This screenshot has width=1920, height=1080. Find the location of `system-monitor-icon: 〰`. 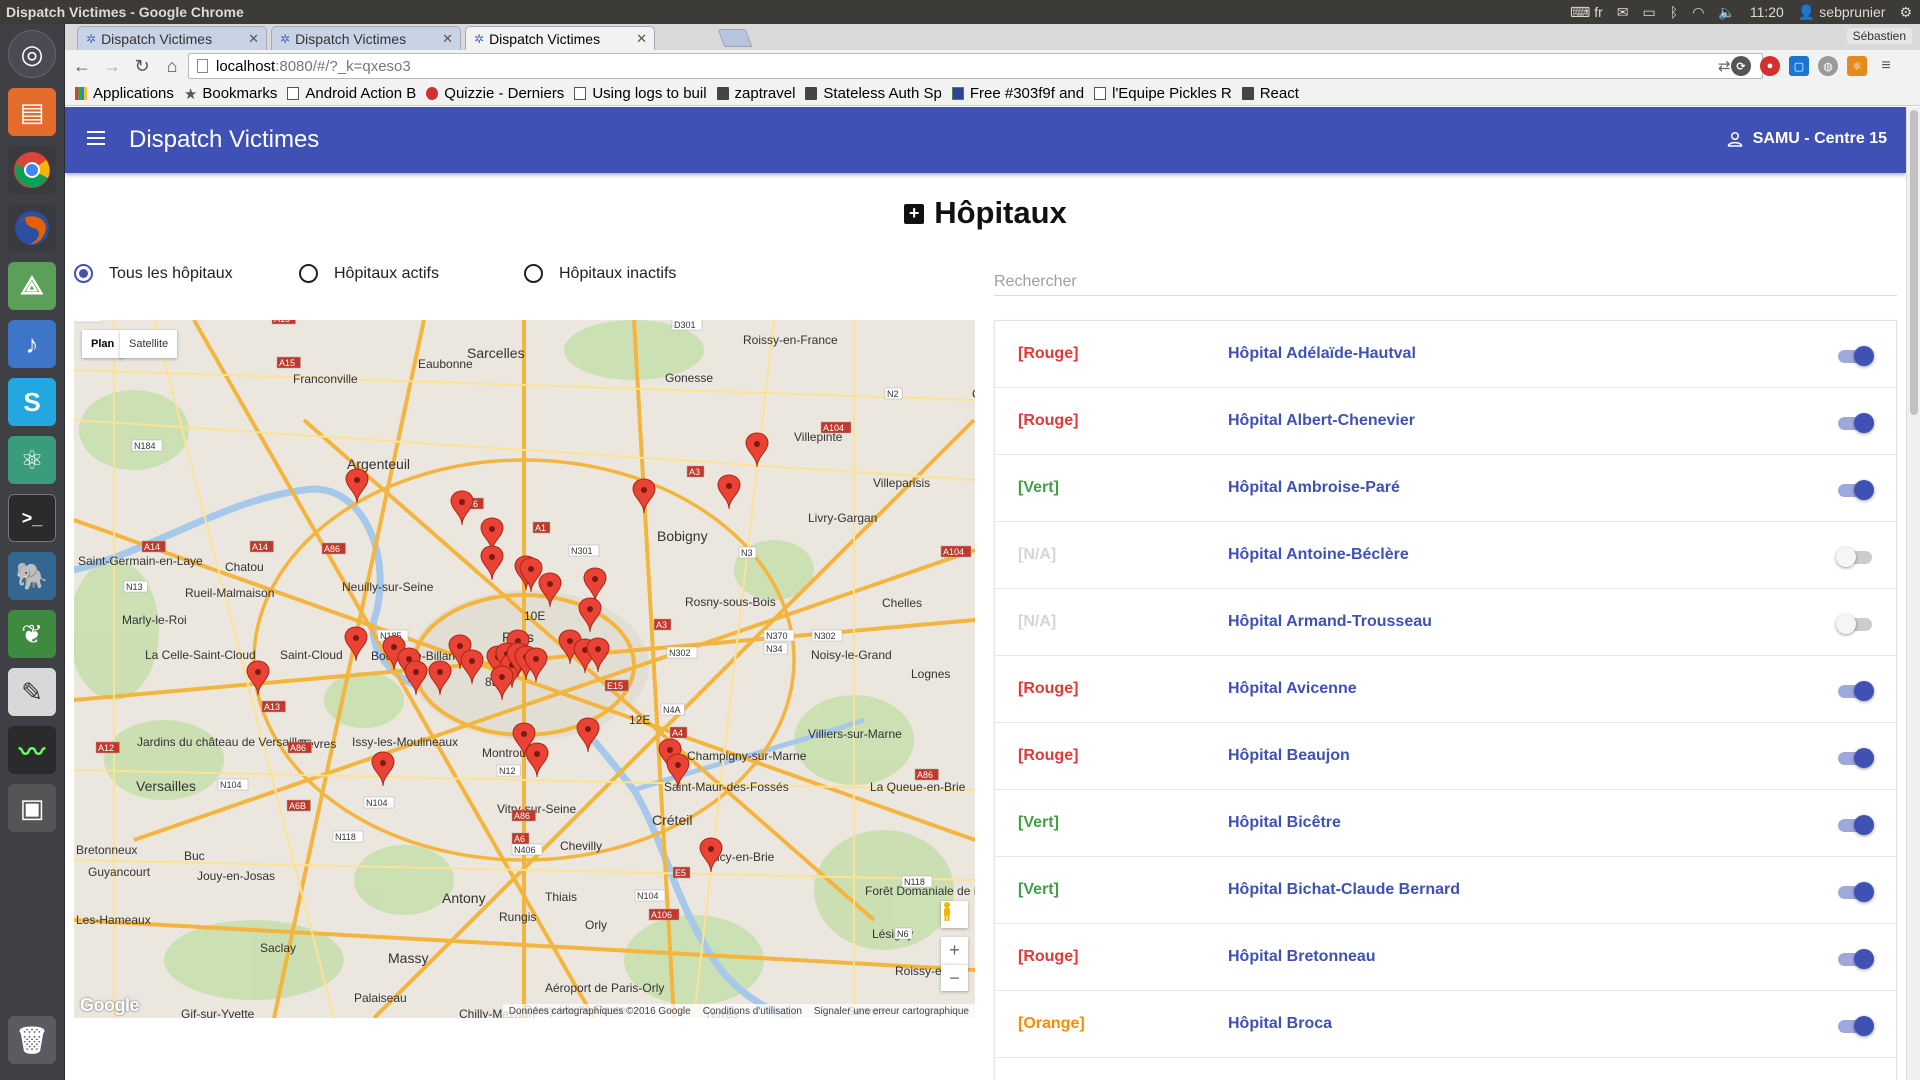

system-monitor-icon: 〰 is located at coordinates (32, 750).